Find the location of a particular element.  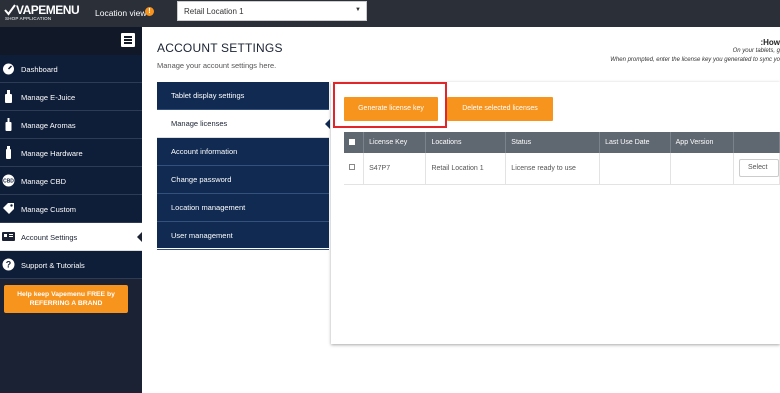

question-icon: ? is located at coordinates (8, 264).